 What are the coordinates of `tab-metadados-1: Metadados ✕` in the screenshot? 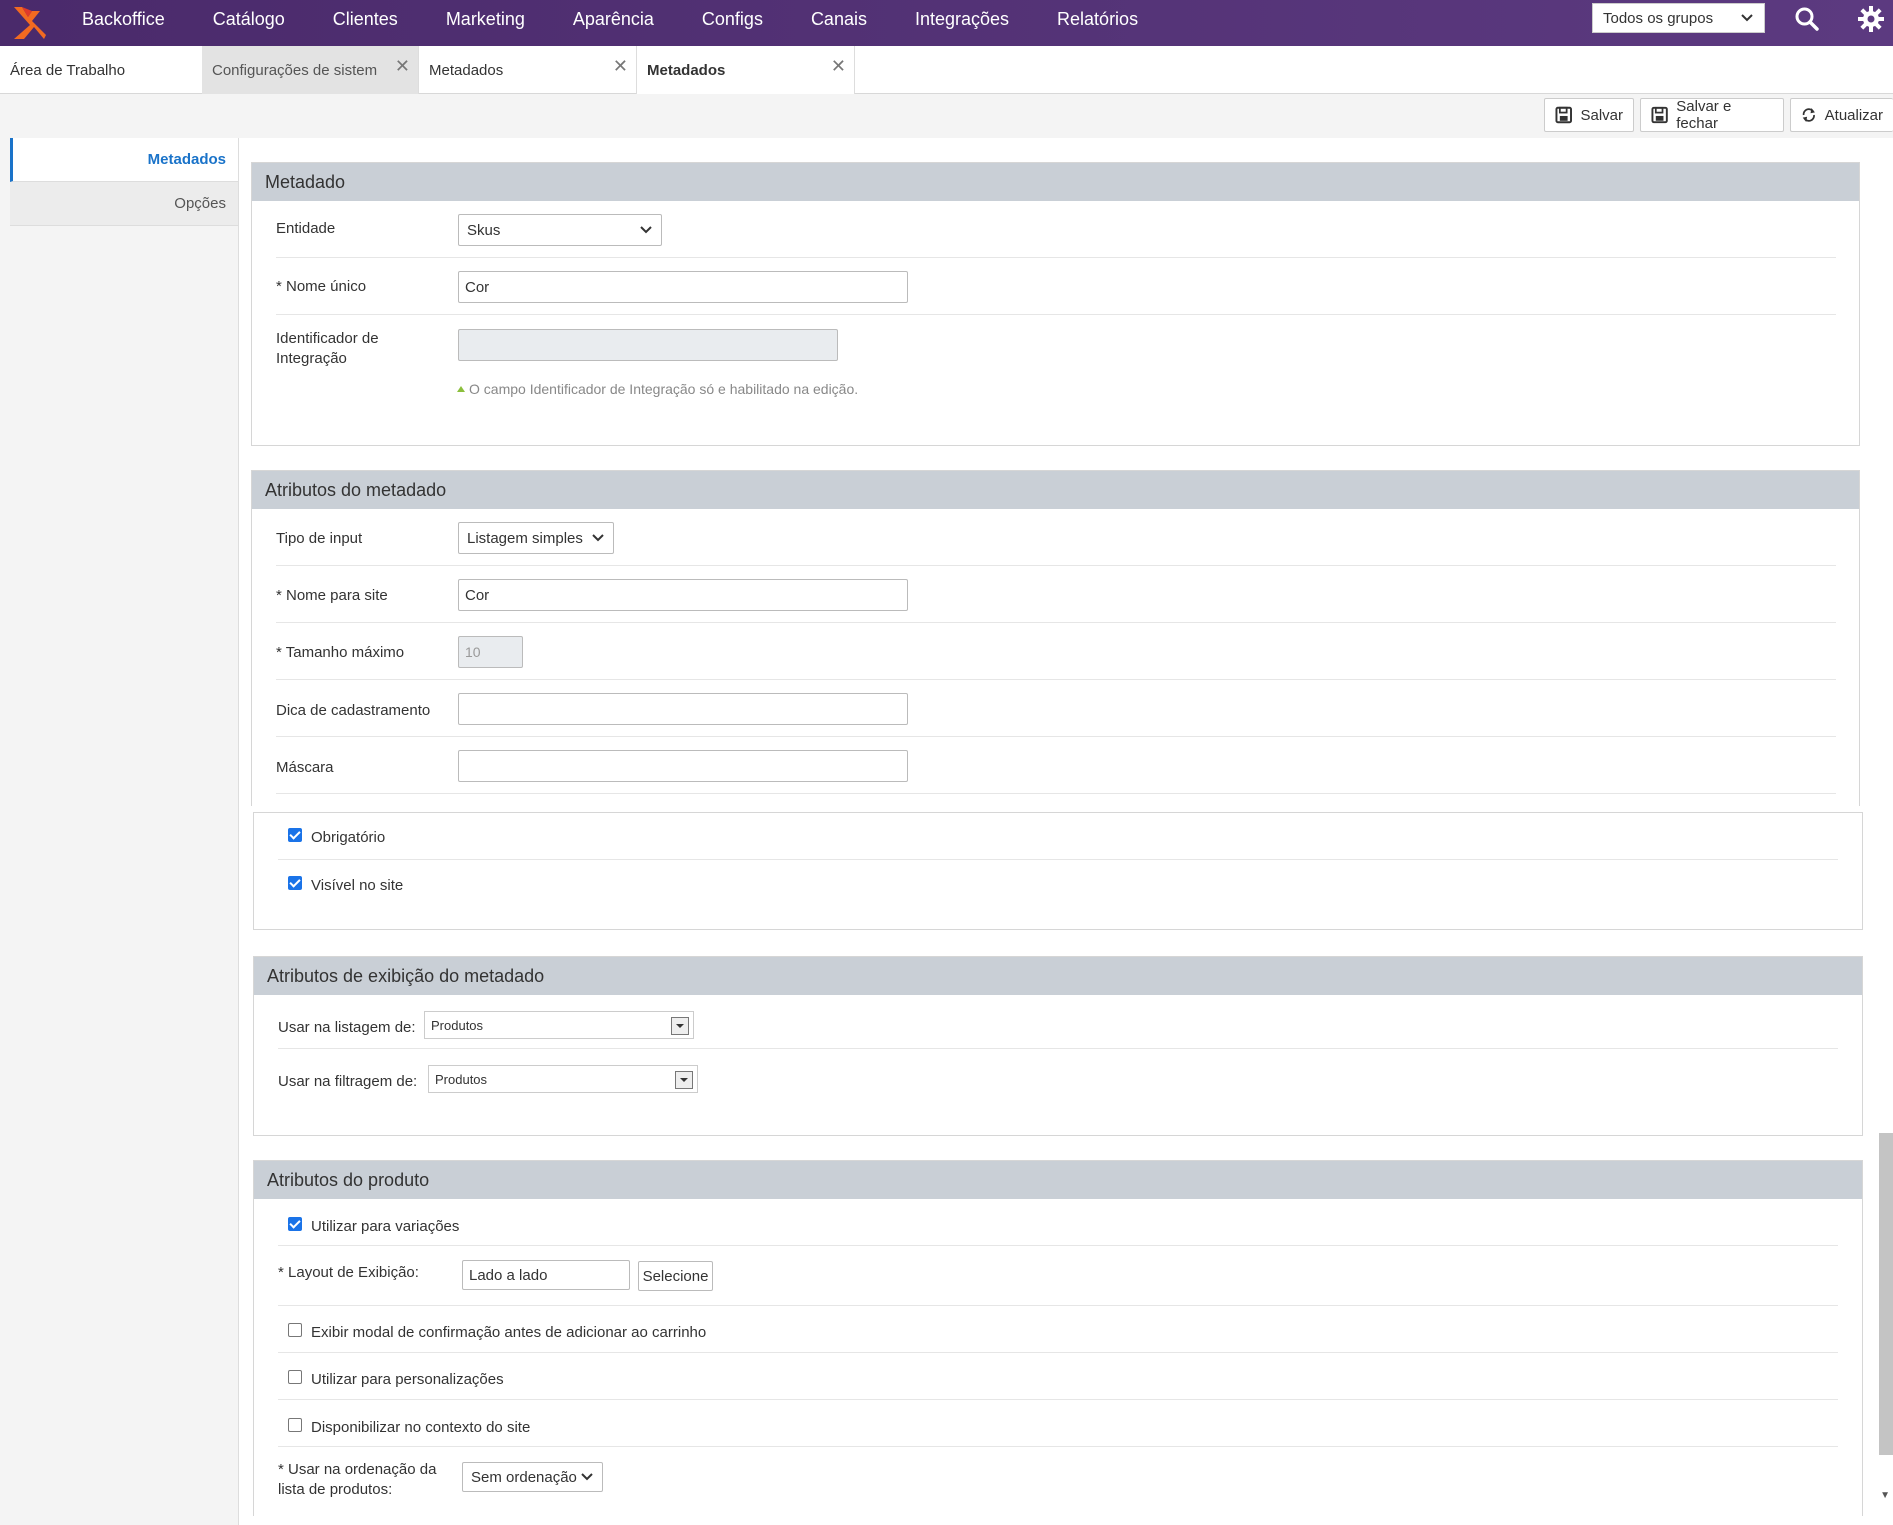 It's located at (528, 70).